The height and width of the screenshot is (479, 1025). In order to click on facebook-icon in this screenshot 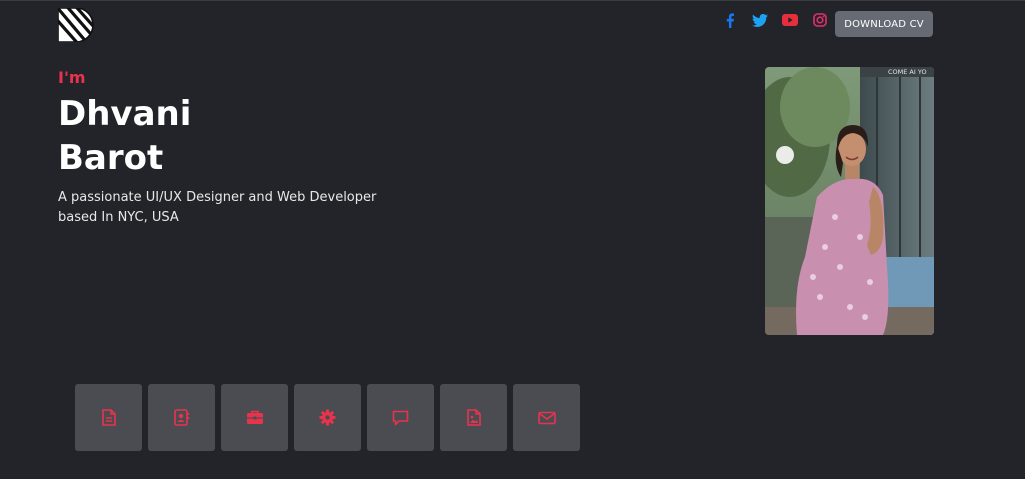, I will do `click(730, 20)`.